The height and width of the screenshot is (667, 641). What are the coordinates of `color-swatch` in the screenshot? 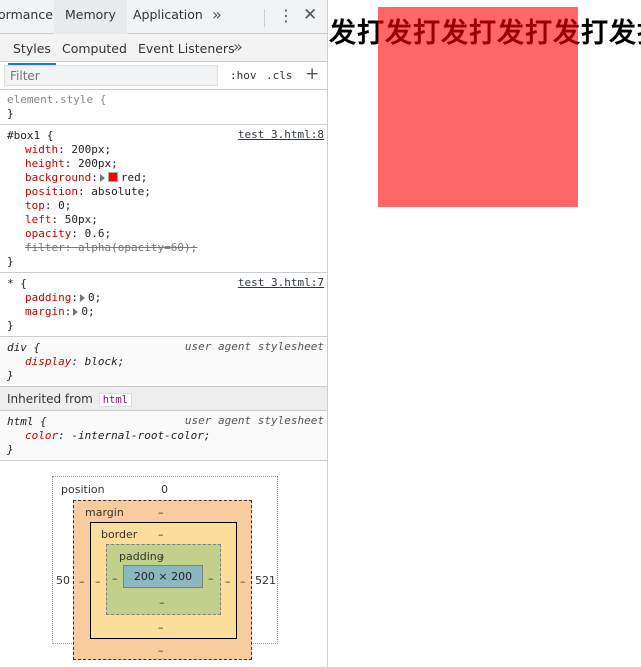 It's located at (112, 177).